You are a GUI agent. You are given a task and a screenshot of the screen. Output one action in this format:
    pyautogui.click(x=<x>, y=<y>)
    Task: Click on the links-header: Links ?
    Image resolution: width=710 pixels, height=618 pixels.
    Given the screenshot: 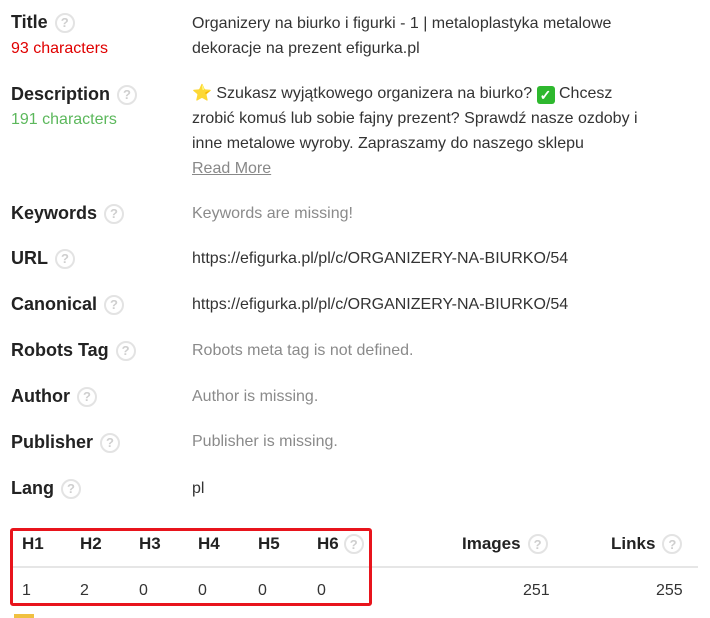 What is the action you would take?
    pyautogui.click(x=647, y=544)
    